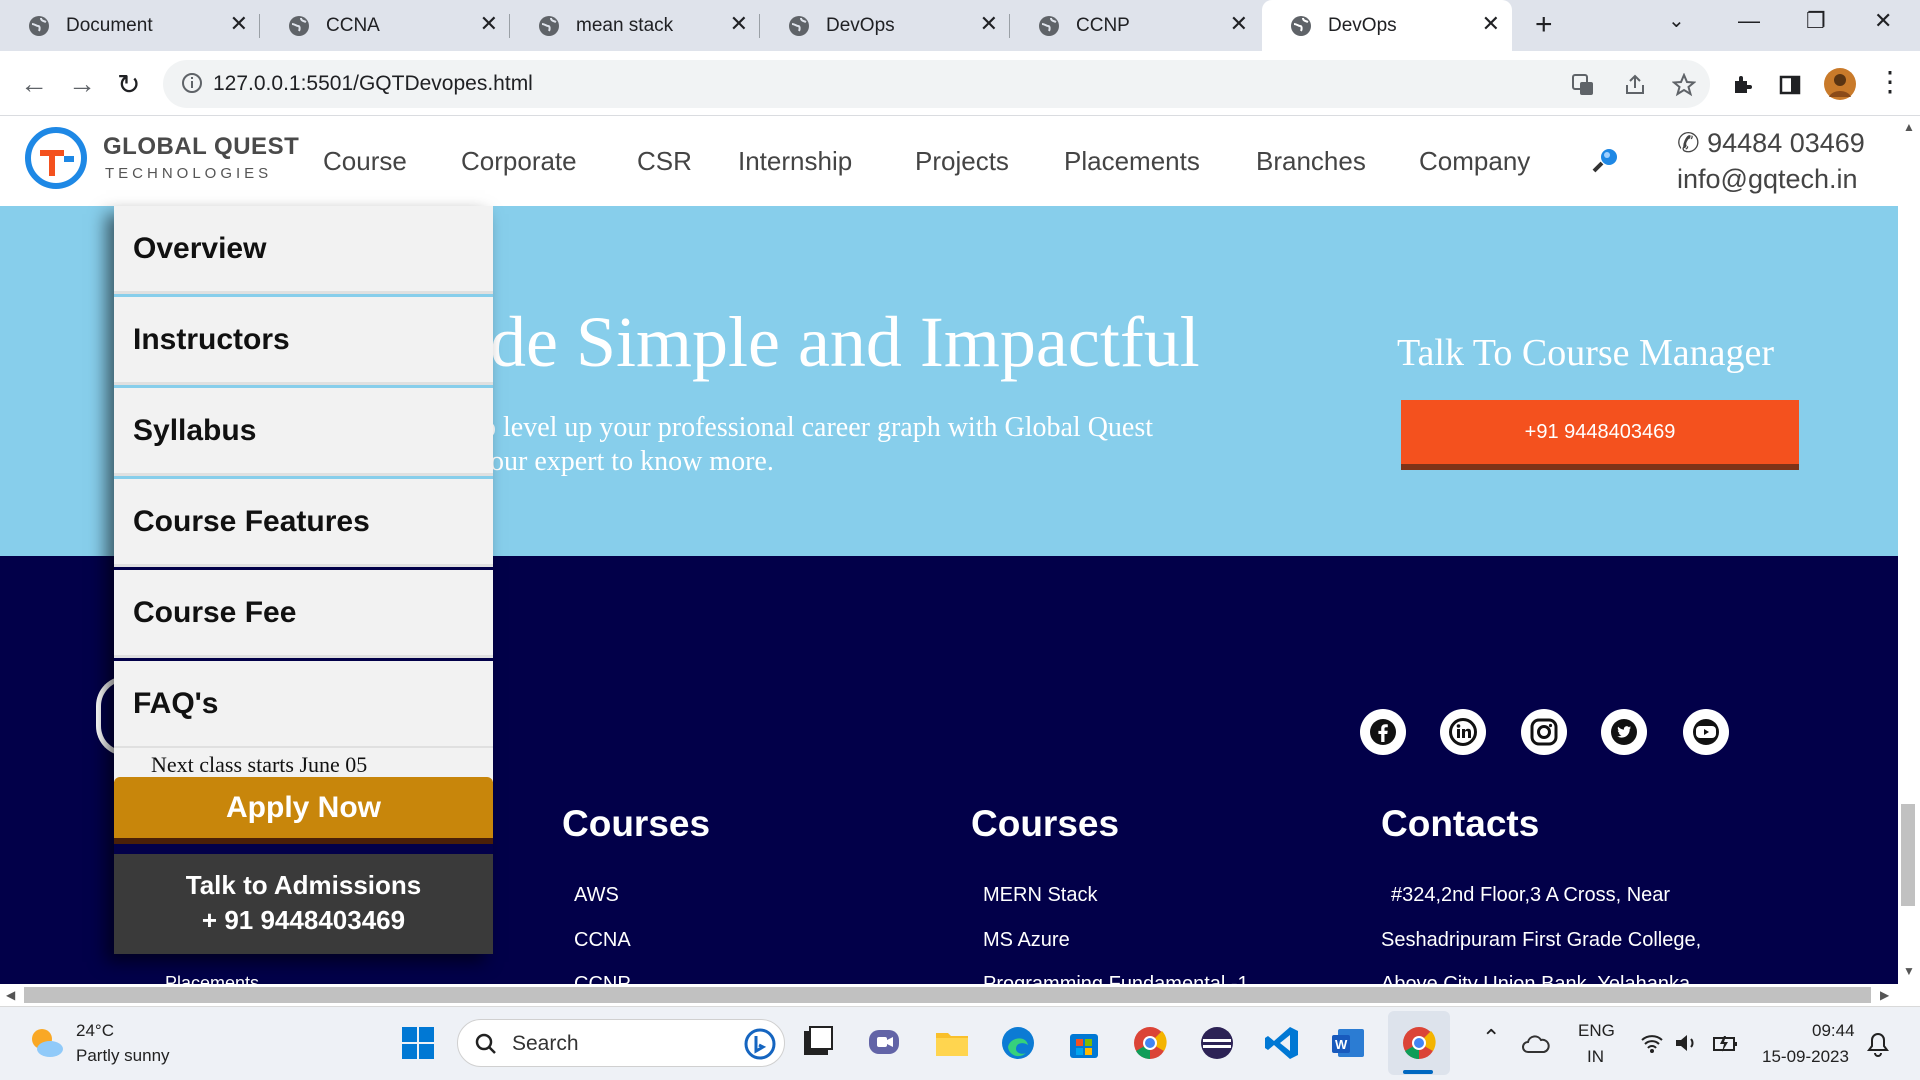 The width and height of the screenshot is (1920, 1080). I want to click on tab-document: Document ✕, so click(130, 25).